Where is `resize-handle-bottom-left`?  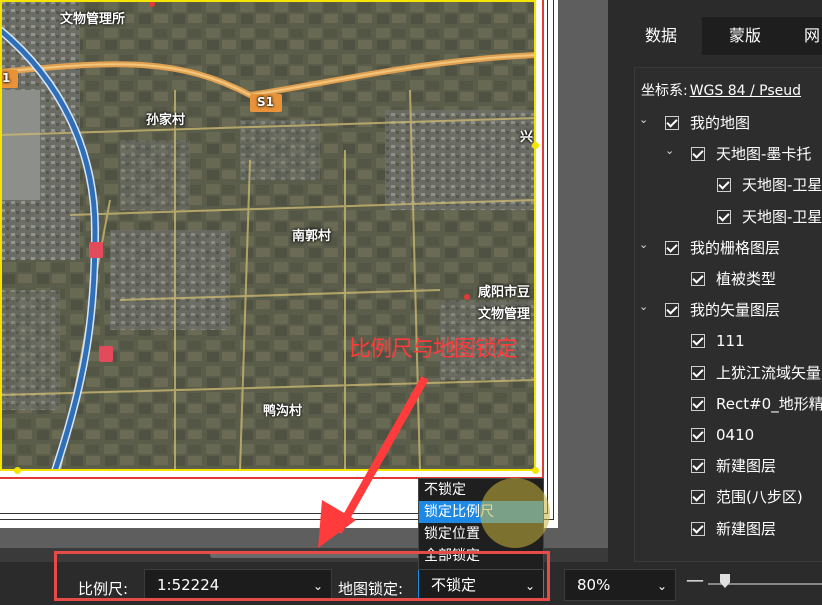 resize-handle-bottom-left is located at coordinates (17, 470).